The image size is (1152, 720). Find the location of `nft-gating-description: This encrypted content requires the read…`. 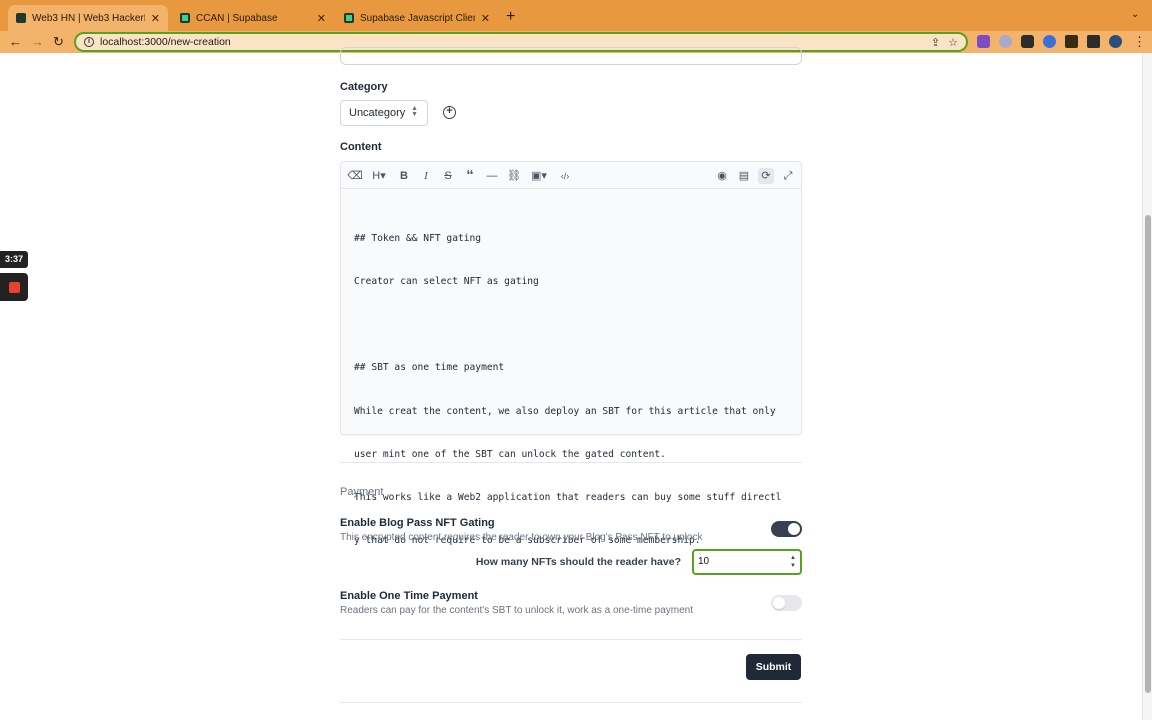

nft-gating-description: This encrypted content requires the read… is located at coordinates (521, 537).